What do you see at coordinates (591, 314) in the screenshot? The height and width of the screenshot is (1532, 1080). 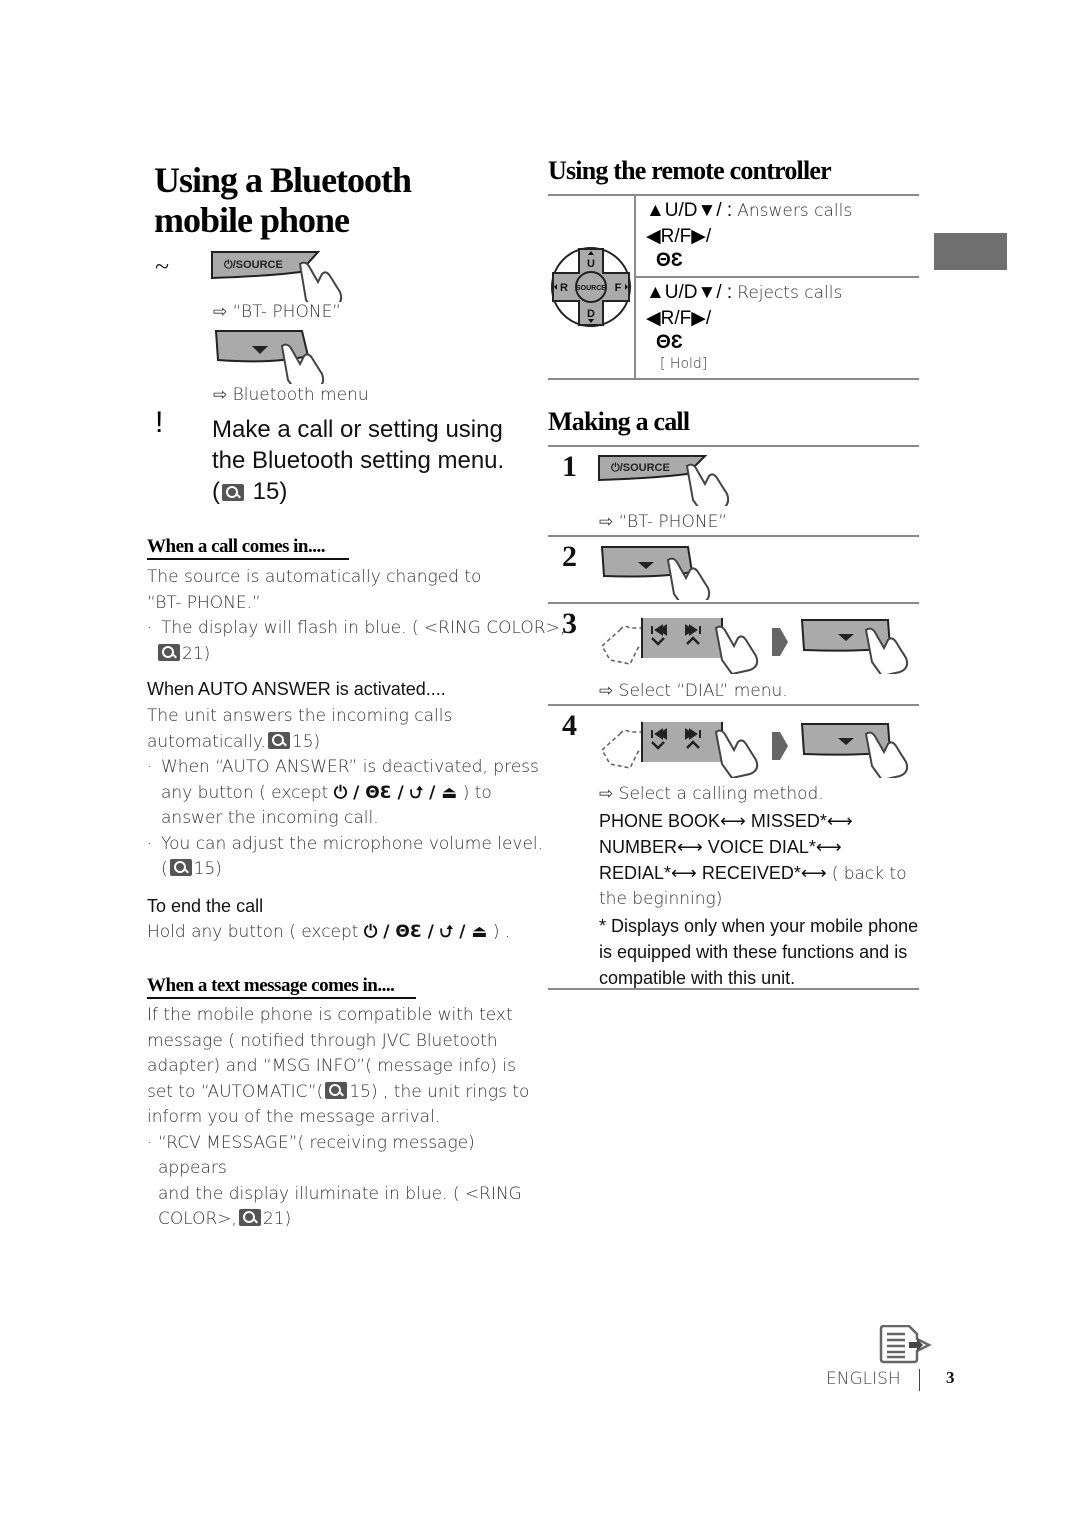 I see `remote-down-label: D` at bounding box center [591, 314].